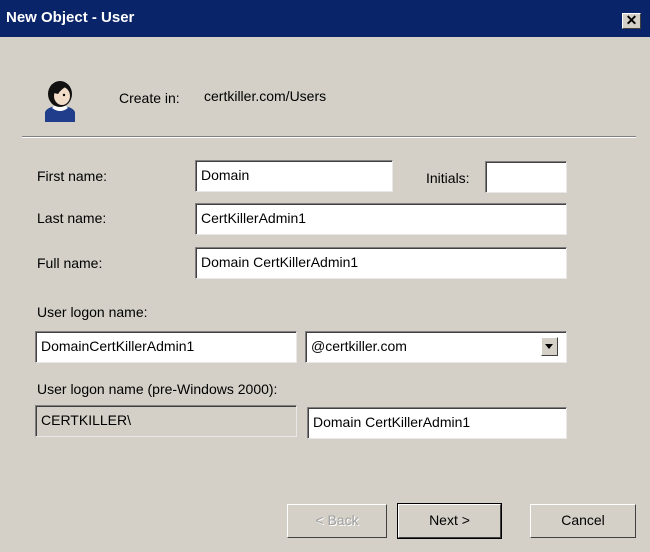 Image resolution: width=650 pixels, height=552 pixels. What do you see at coordinates (72, 218) in the screenshot?
I see `last-name-label: Last name:` at bounding box center [72, 218].